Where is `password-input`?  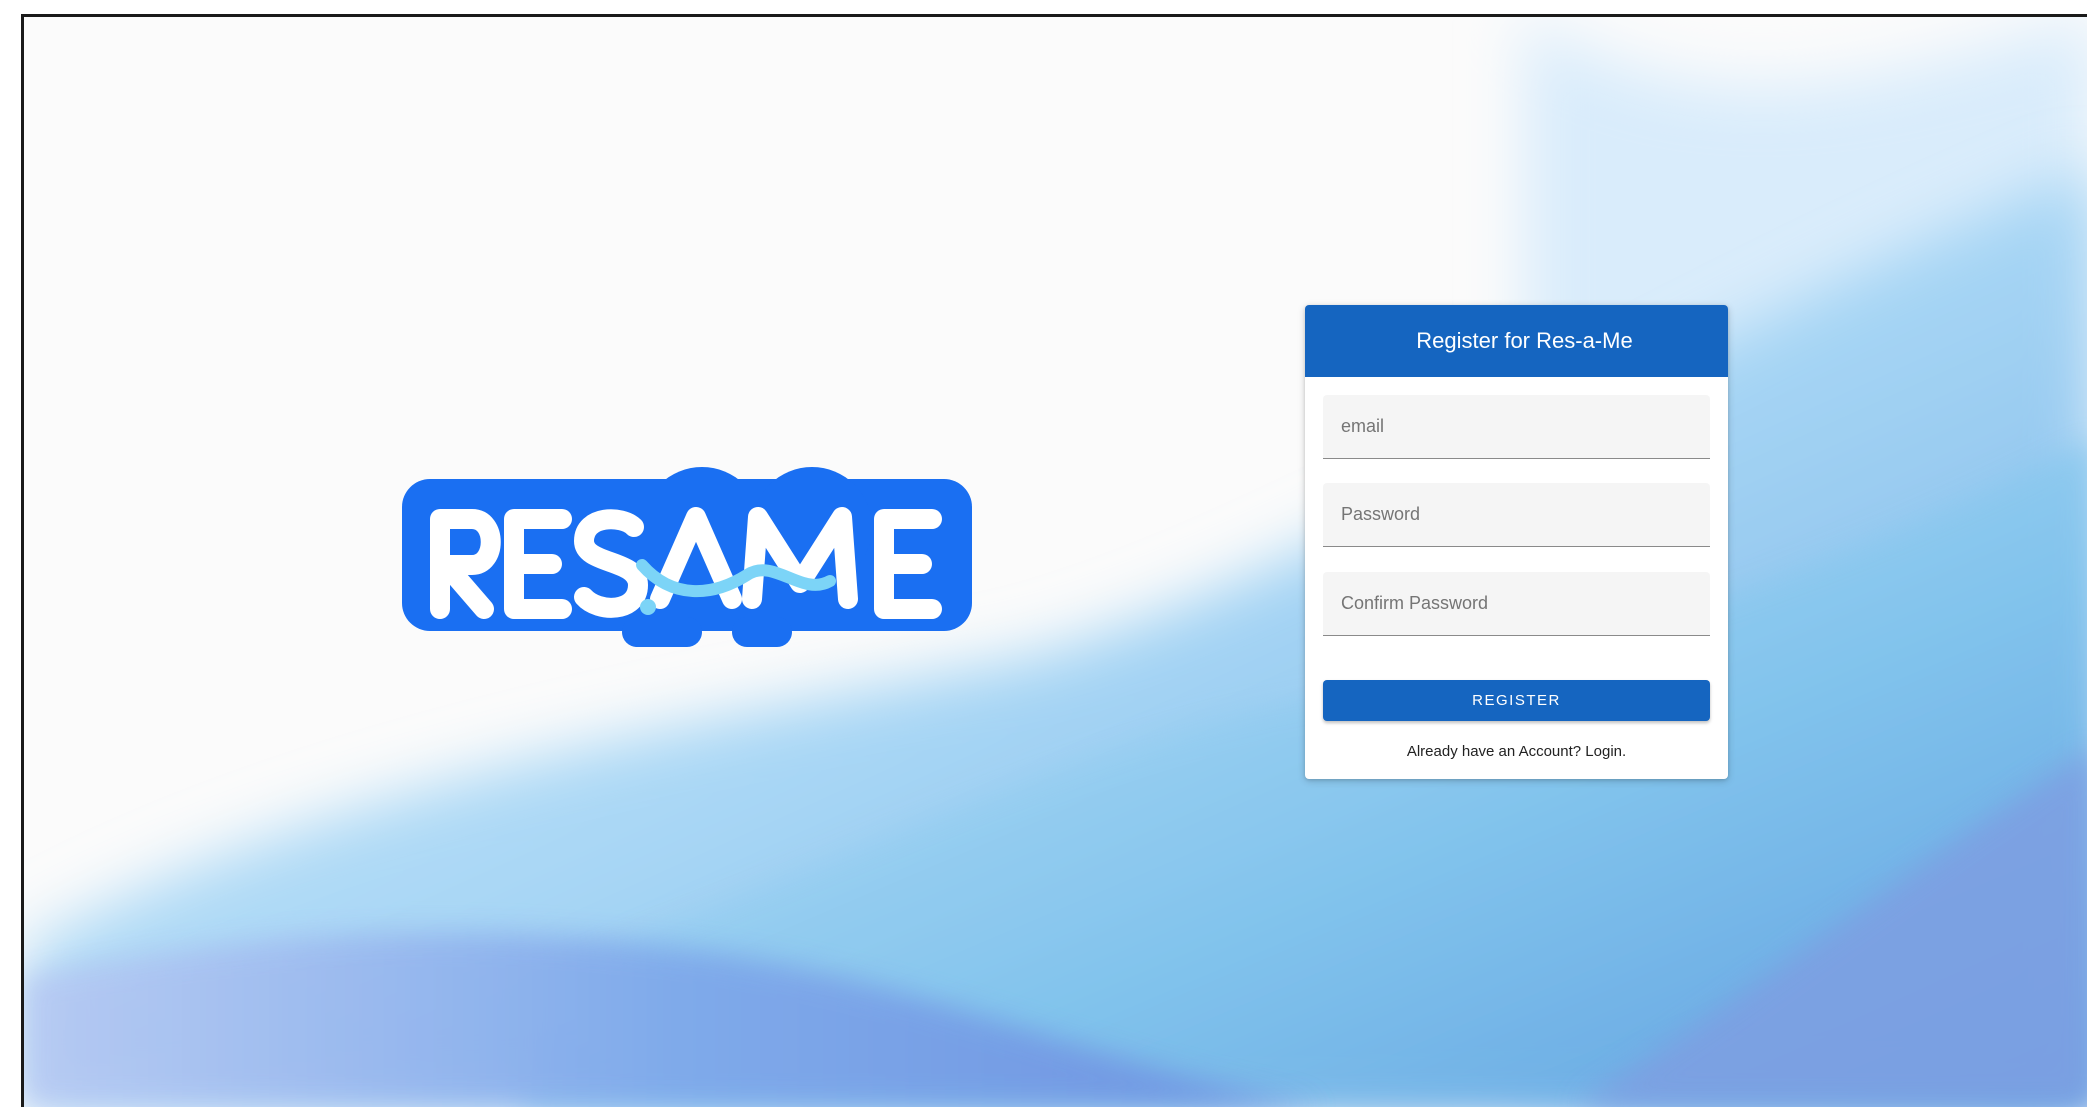
password-input is located at coordinates (1516, 514).